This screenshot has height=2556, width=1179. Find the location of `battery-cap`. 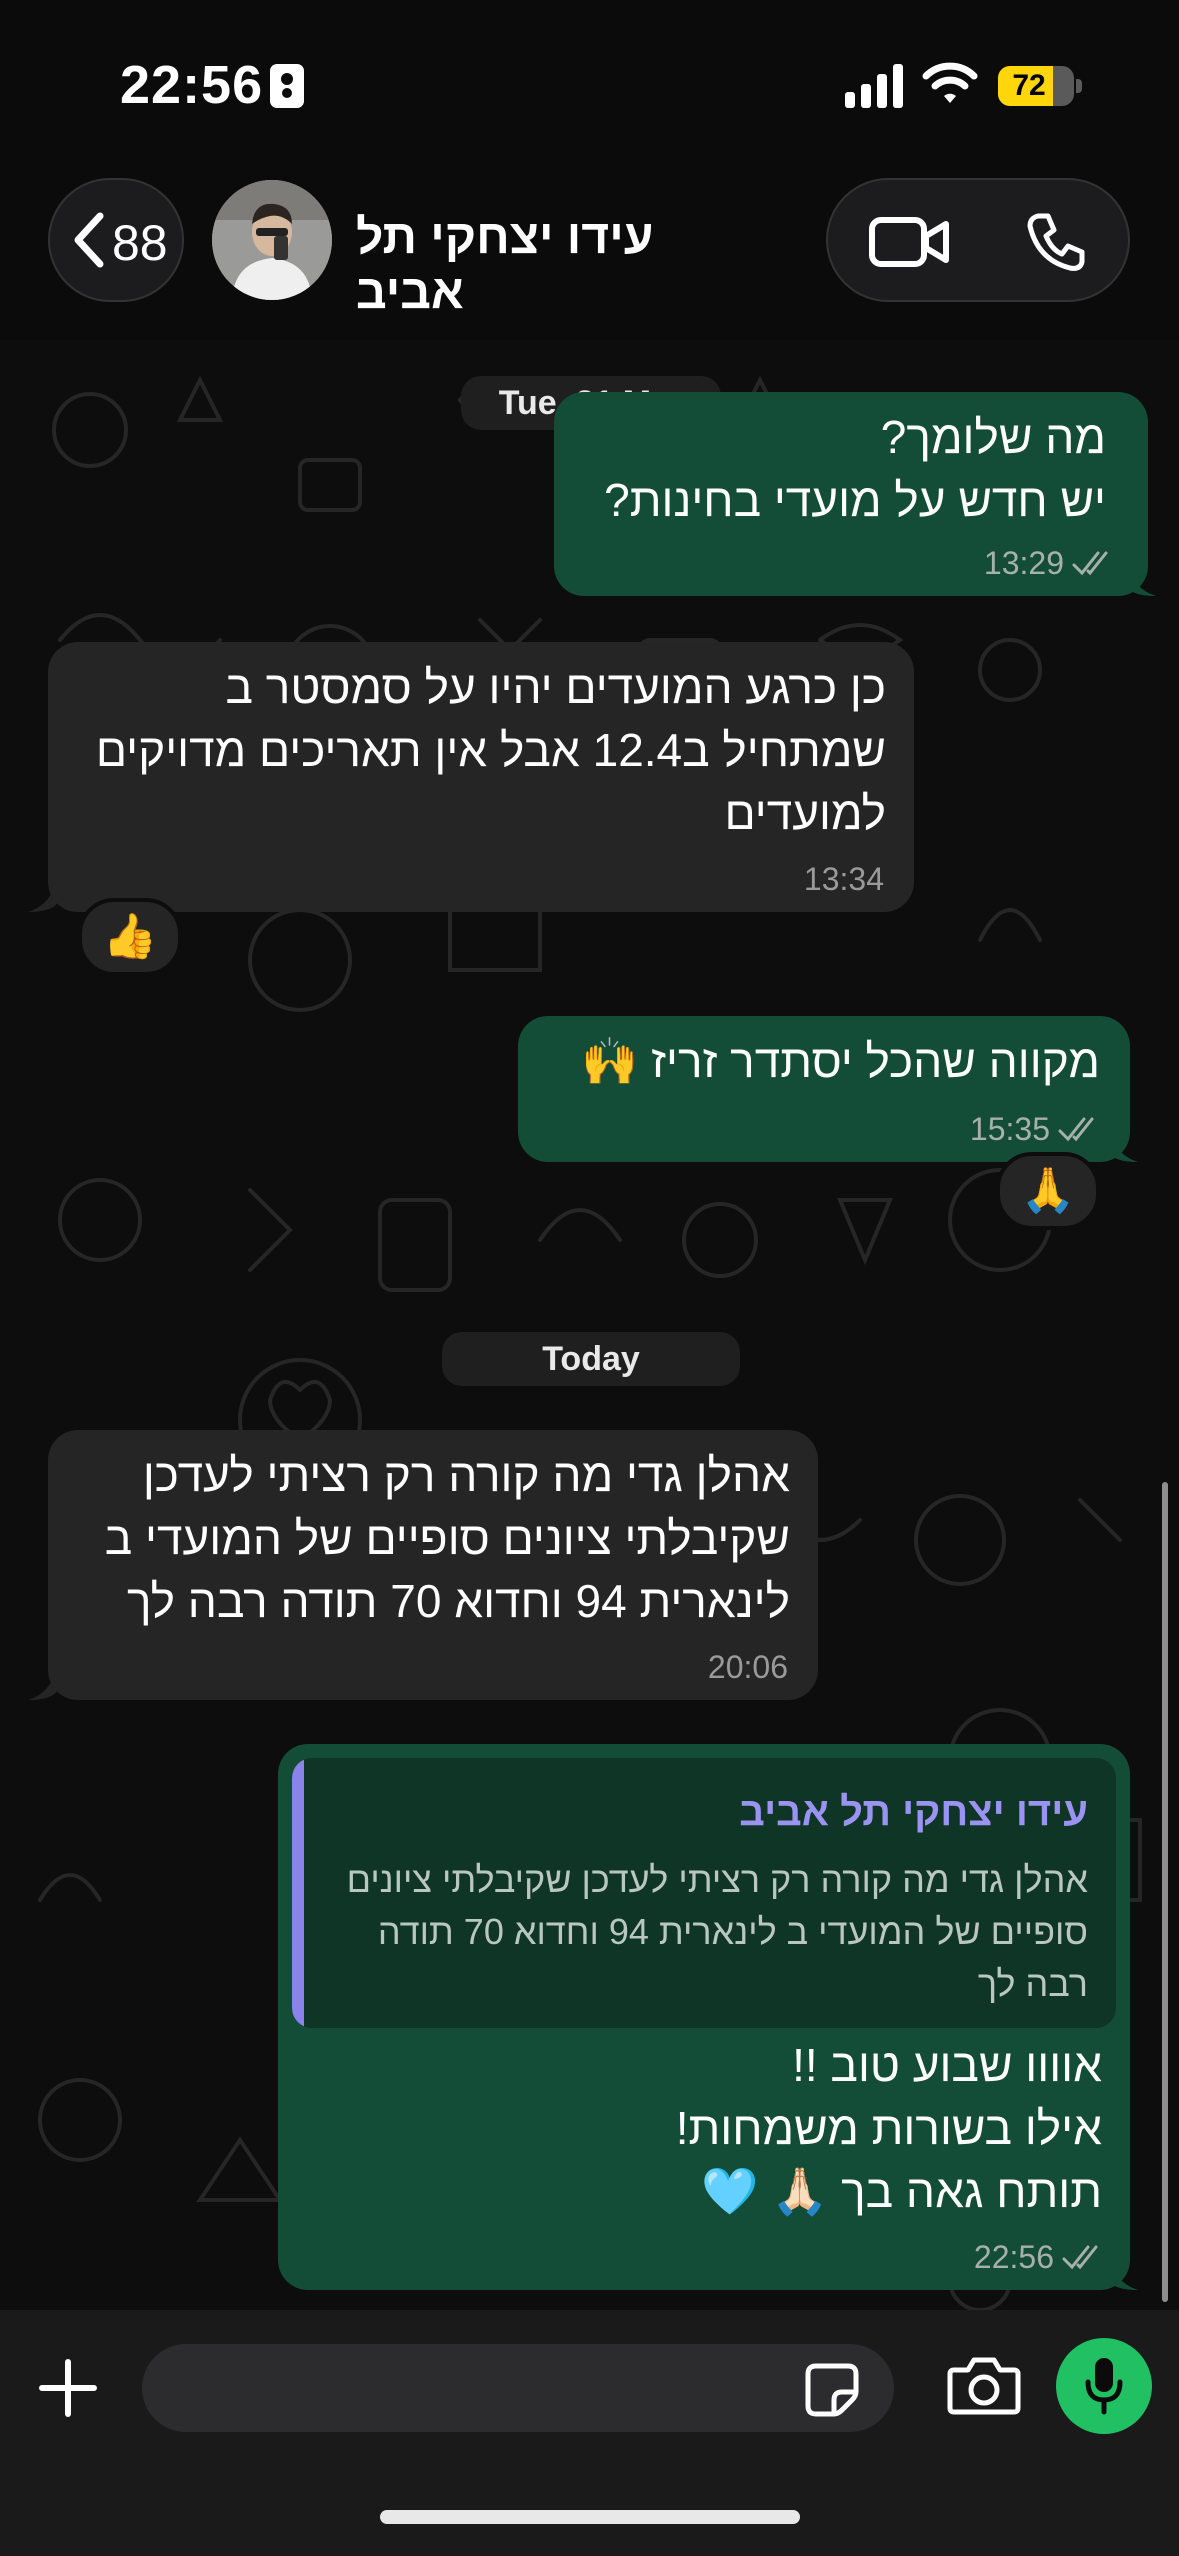

battery-cap is located at coordinates (1079, 86).